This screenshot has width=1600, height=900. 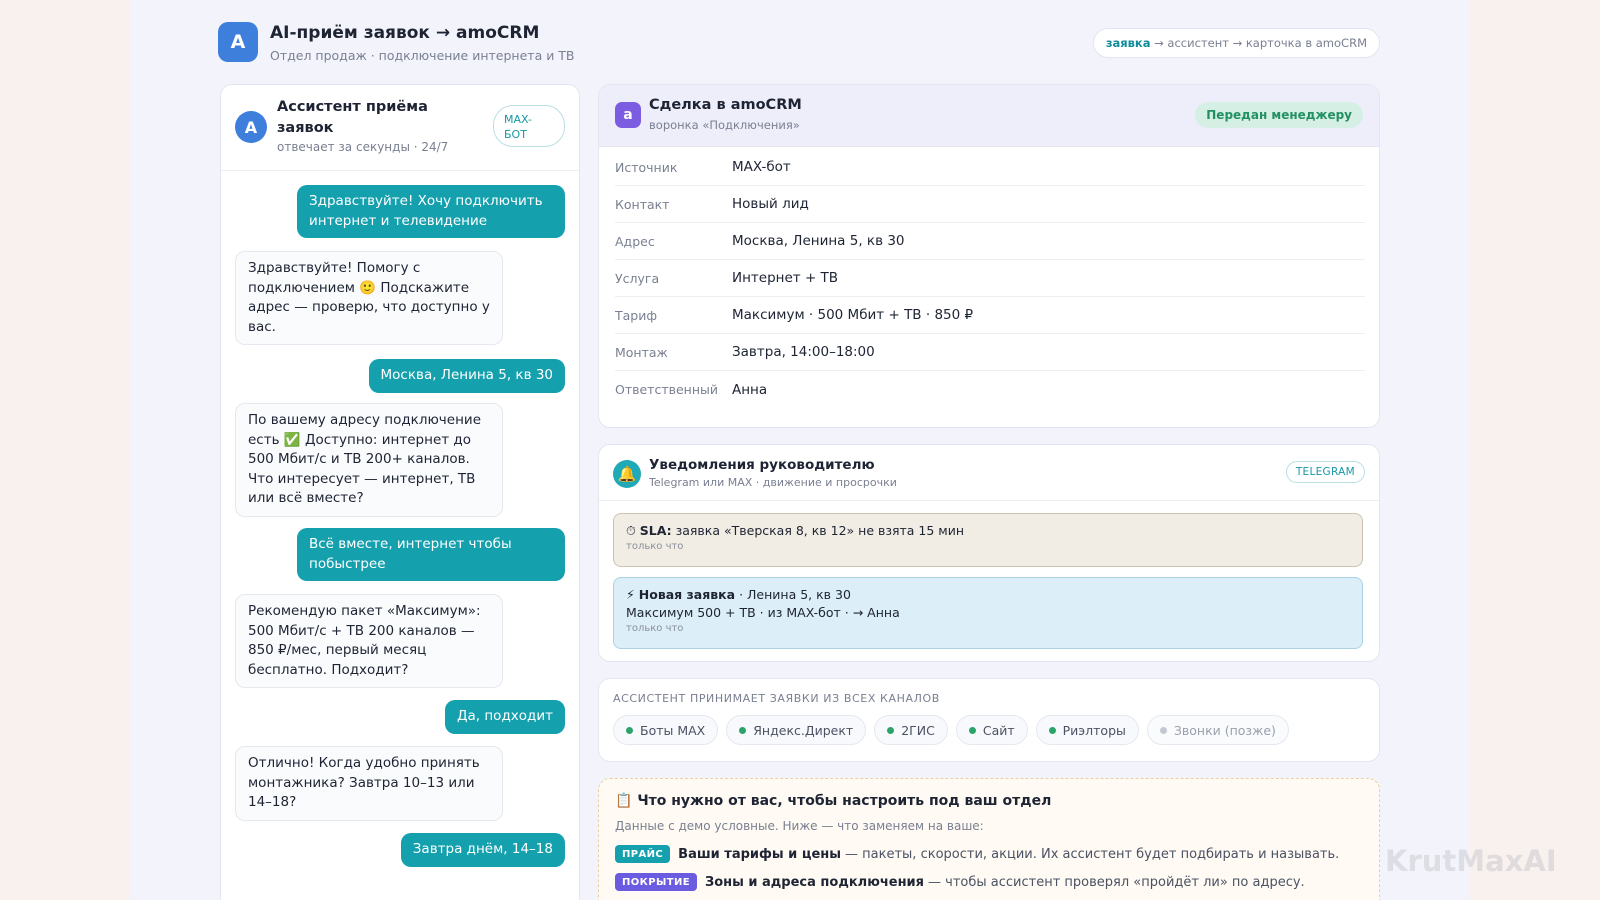 I want to click on app-logo: A, so click(x=238, y=42).